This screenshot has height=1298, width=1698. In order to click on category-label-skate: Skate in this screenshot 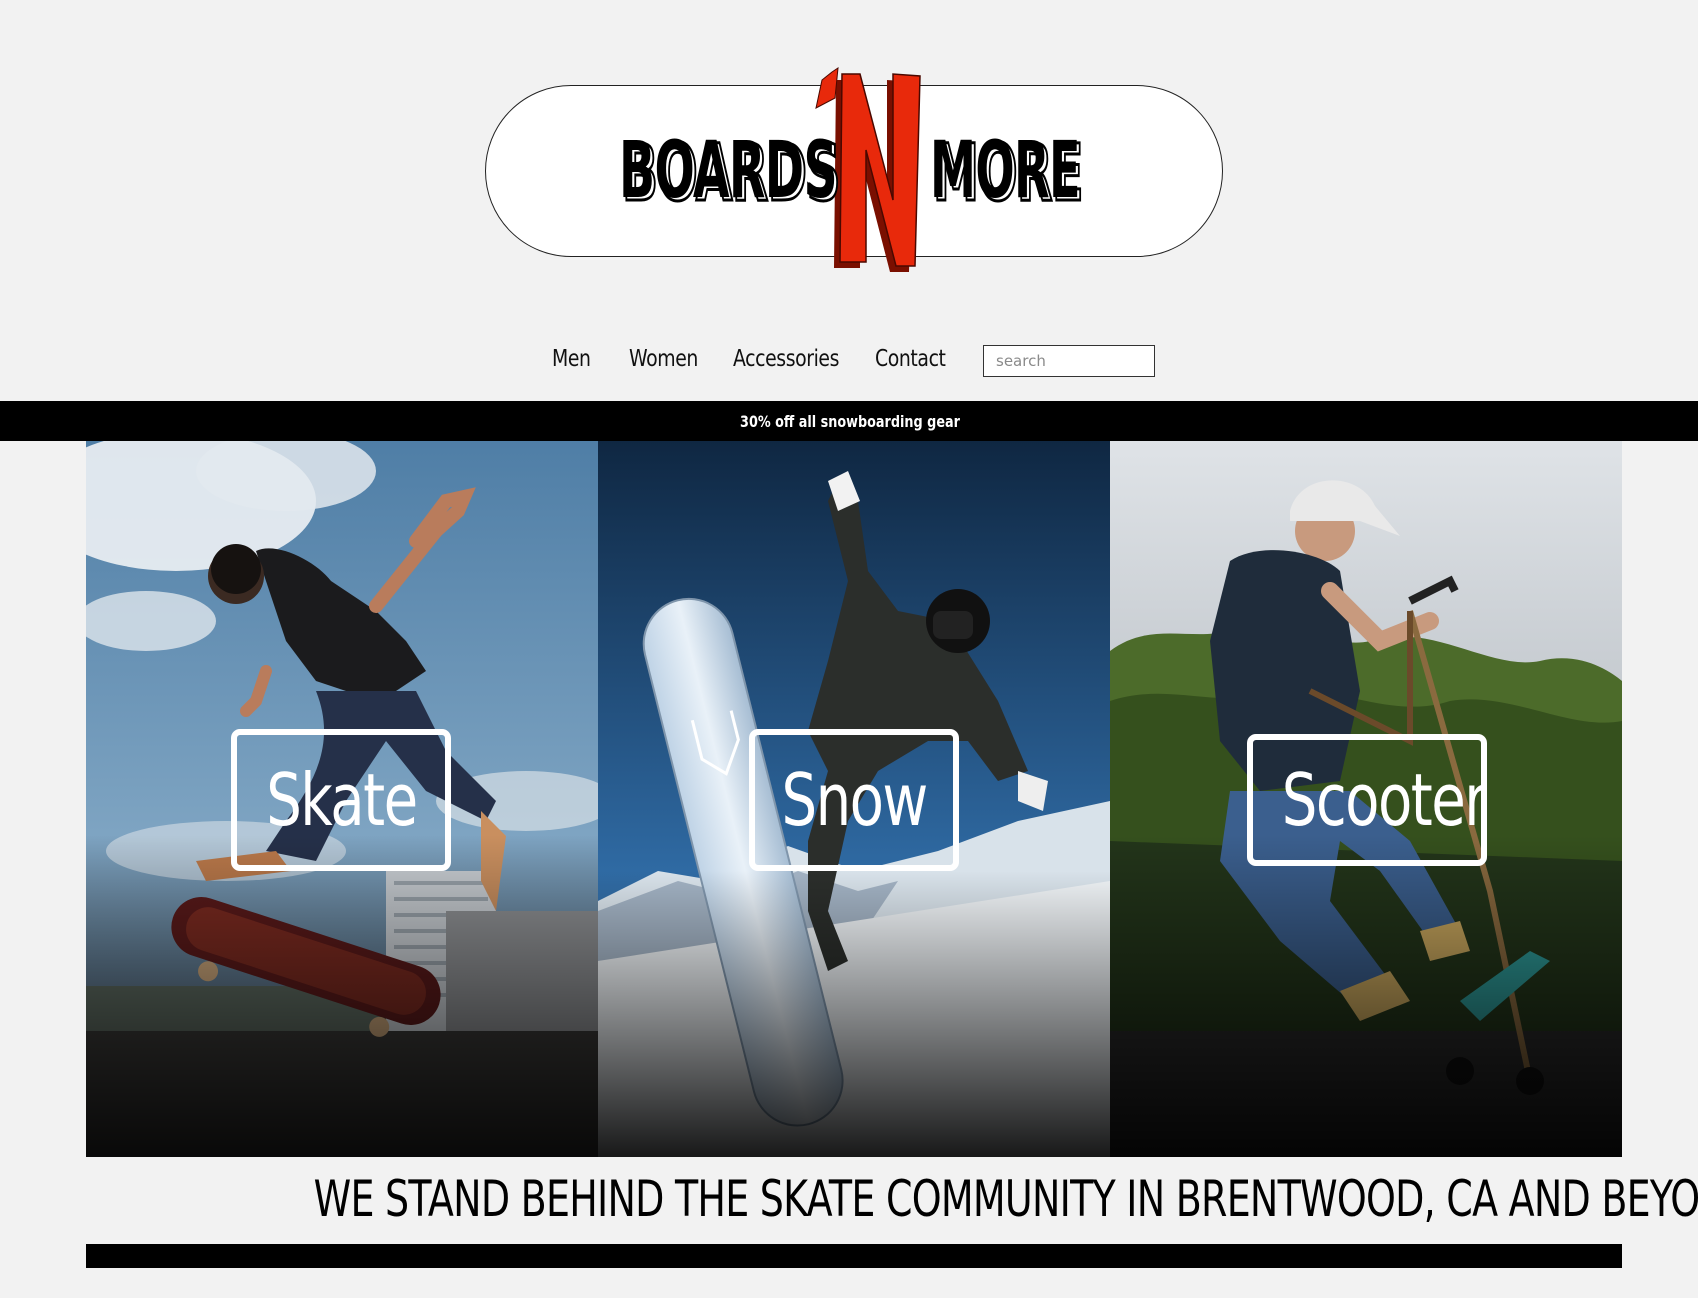, I will do `click(341, 800)`.